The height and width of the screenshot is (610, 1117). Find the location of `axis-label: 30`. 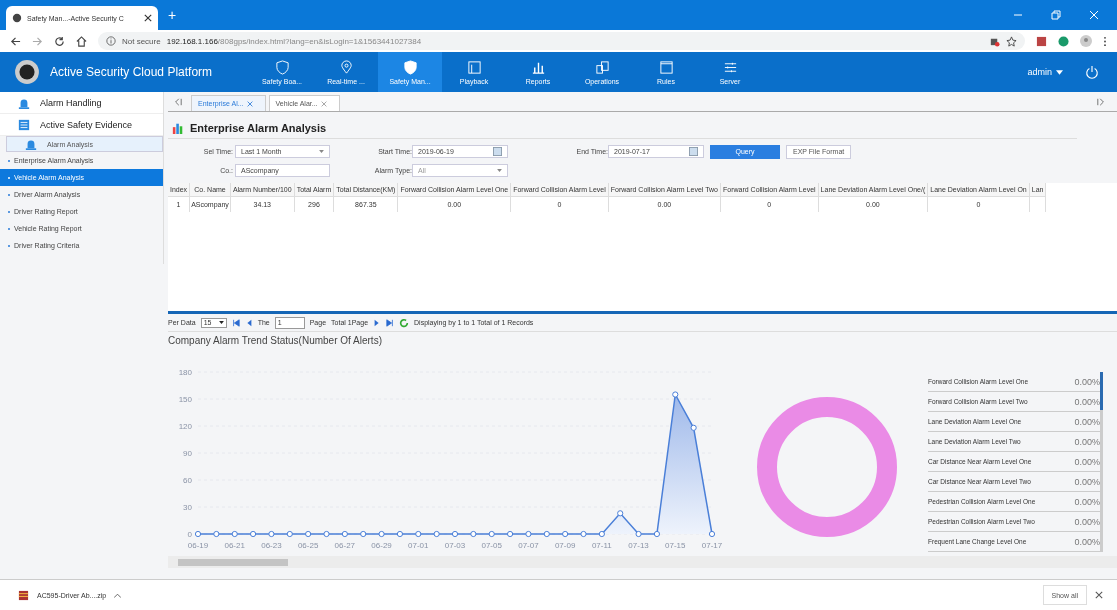

axis-label: 30 is located at coordinates (187, 507).